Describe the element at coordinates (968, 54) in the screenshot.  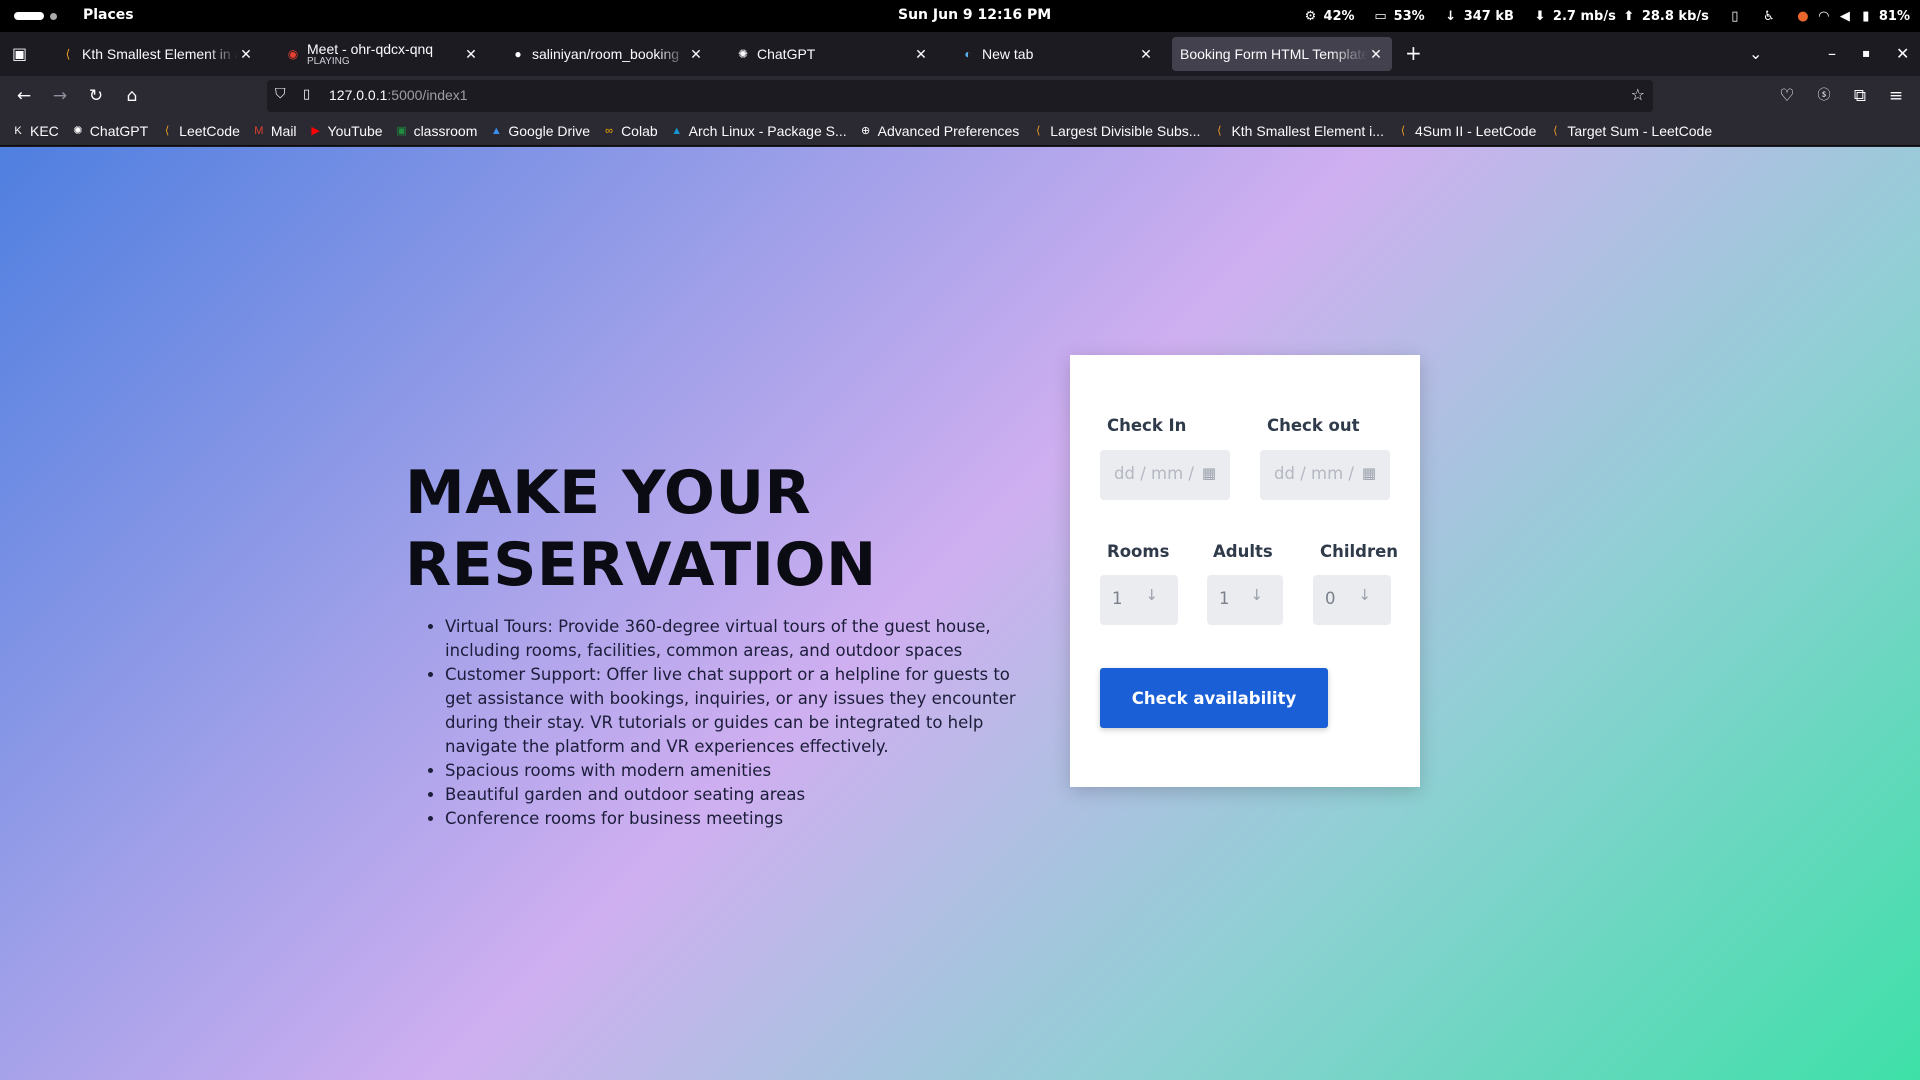
I see `firefox-icon: ◐` at that location.